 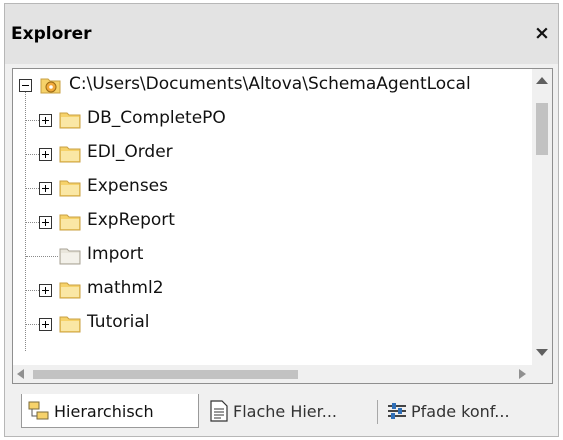 What do you see at coordinates (20, 374) in the screenshot?
I see `scroll-left-arrow-icon` at bounding box center [20, 374].